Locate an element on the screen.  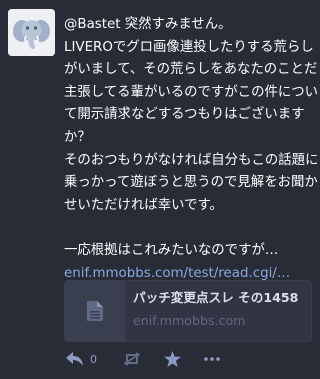
status-line: そのおつもりがなければ自分もこの話題に is located at coordinates (191, 160).